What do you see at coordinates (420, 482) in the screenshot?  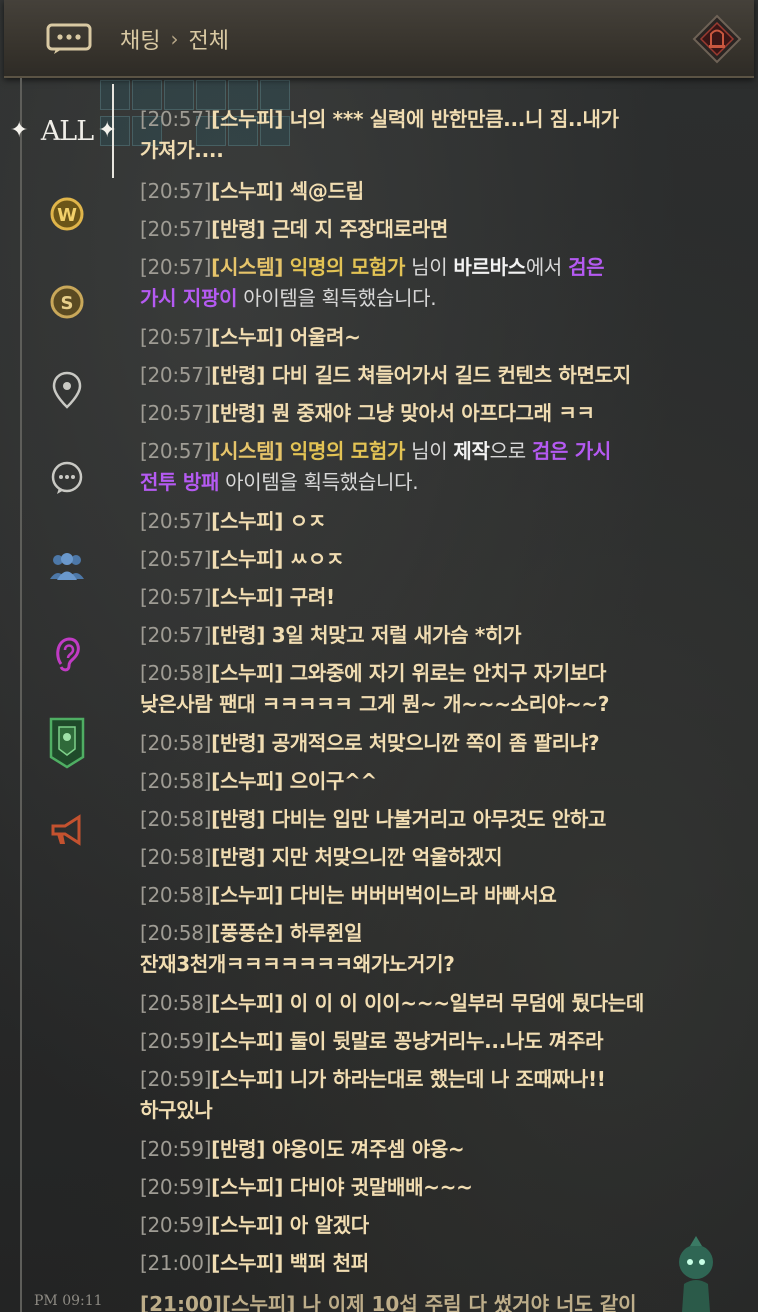 I see `message-line: 전투 방패 아이템을 획득했습니다.` at bounding box center [420, 482].